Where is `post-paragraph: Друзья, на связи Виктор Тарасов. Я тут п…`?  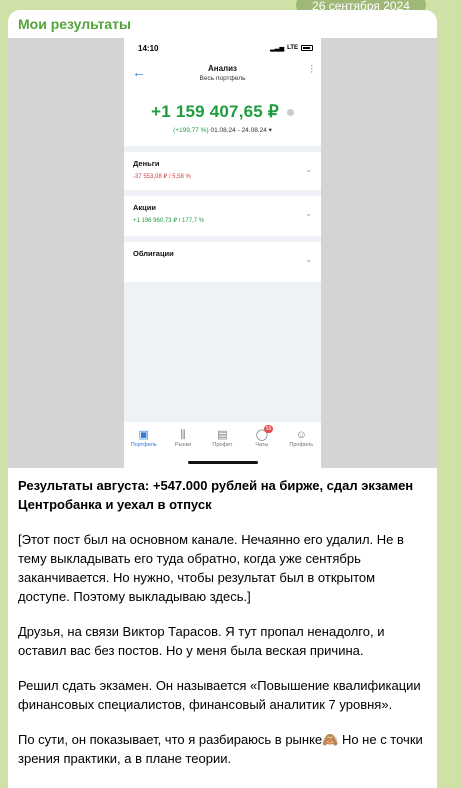
post-paragraph: Друзья, на связи Виктор Тарасов. Я тут п… is located at coordinates (201, 641).